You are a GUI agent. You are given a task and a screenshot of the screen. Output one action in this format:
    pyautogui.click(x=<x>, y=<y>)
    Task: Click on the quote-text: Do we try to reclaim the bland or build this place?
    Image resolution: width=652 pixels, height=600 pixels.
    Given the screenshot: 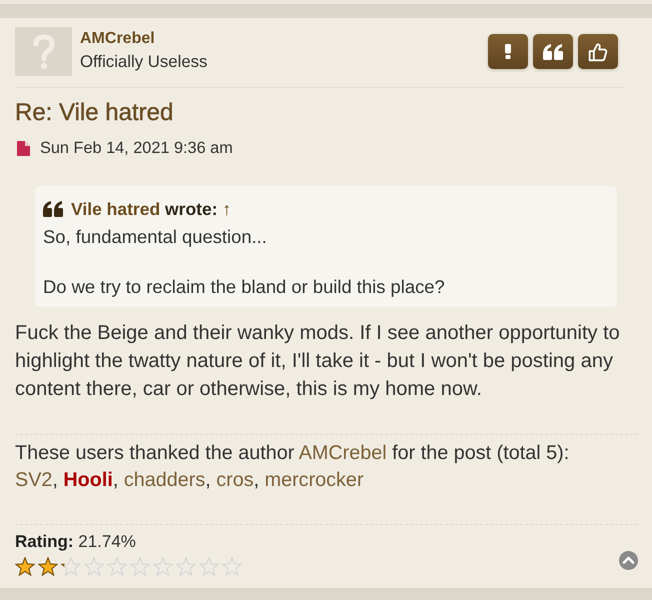 What is the action you would take?
    pyautogui.click(x=244, y=287)
    